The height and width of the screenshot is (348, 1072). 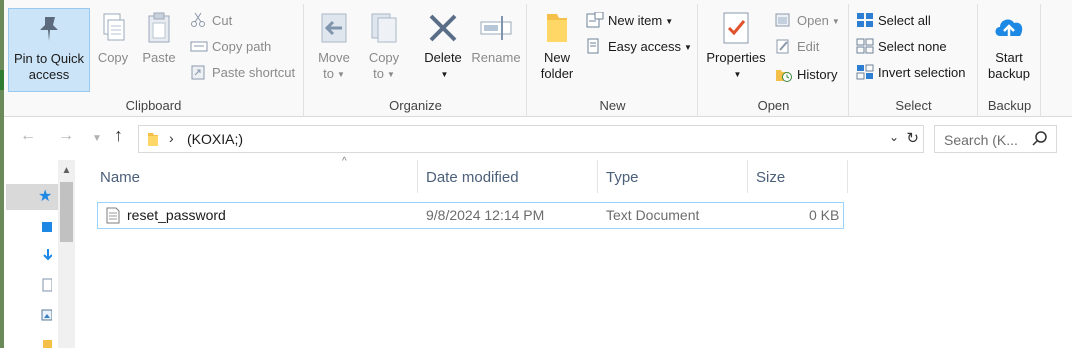 What do you see at coordinates (215, 139) in the screenshot?
I see `address-path: (KOXIA;)` at bounding box center [215, 139].